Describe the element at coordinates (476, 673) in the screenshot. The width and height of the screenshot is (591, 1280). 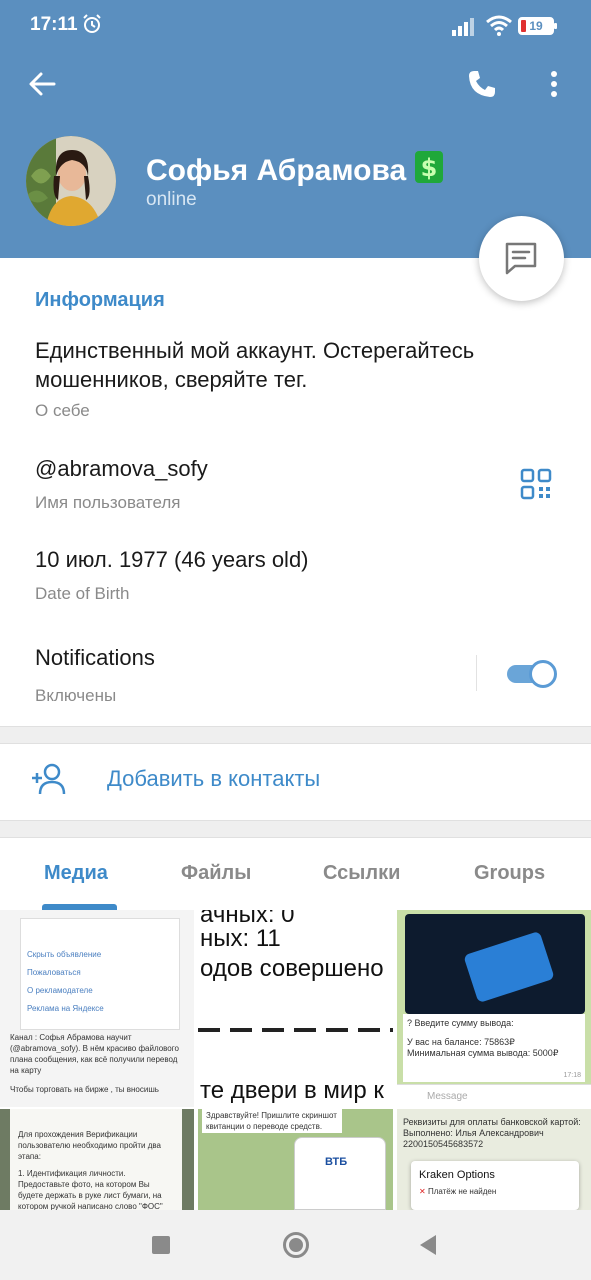
I see `divider` at that location.